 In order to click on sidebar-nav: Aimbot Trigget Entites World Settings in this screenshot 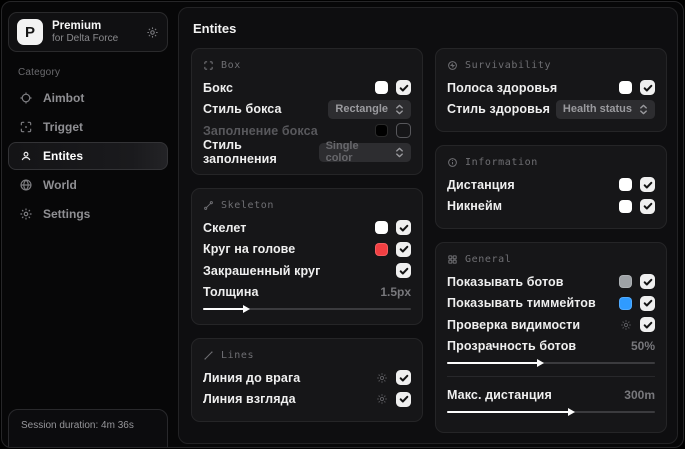, I will do `click(88, 156)`.